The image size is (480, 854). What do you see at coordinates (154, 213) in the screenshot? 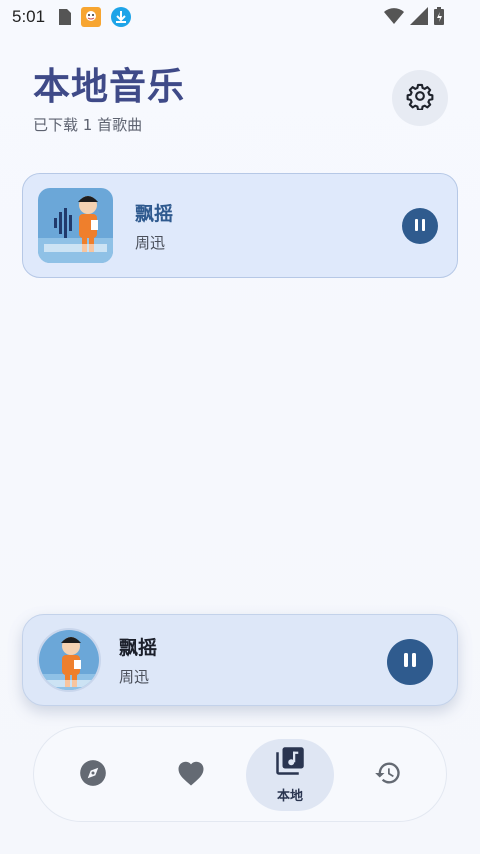
I see `song-title: 飘摇` at bounding box center [154, 213].